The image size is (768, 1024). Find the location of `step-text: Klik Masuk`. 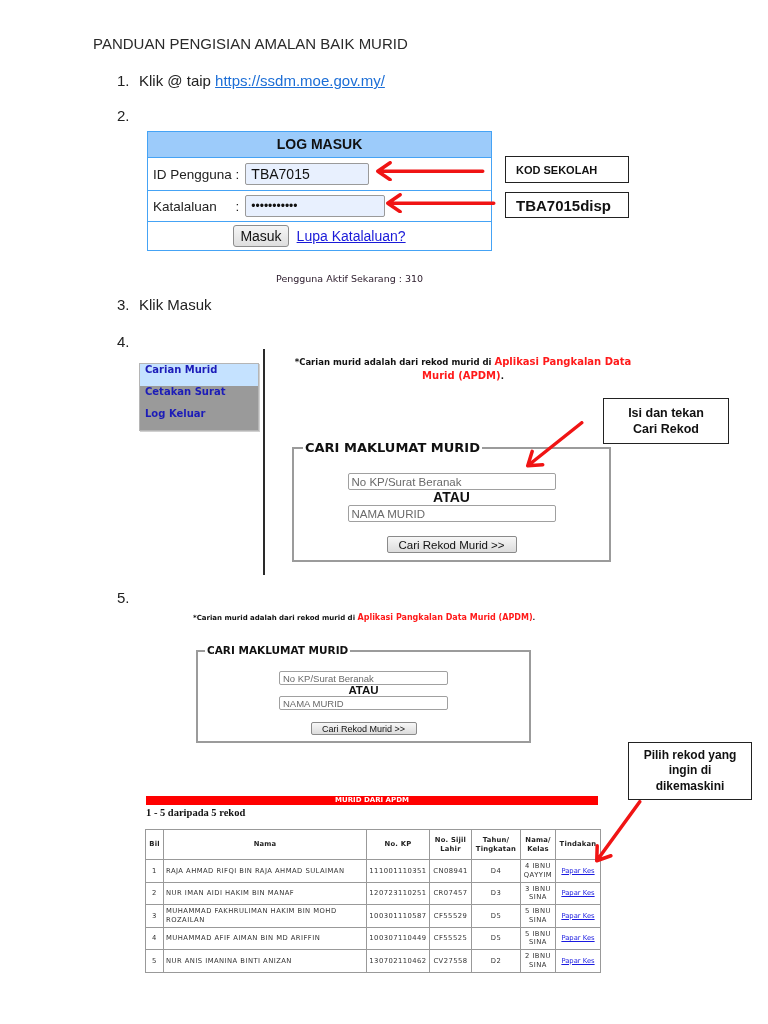

step-text: Klik Masuk is located at coordinates (175, 305).